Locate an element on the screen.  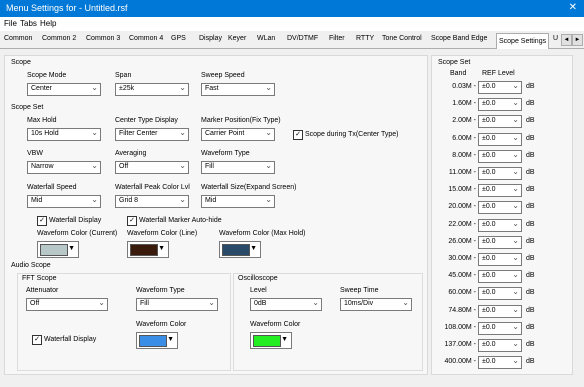
osc-level-select: 0dB ⌄ is located at coordinates (286, 304).